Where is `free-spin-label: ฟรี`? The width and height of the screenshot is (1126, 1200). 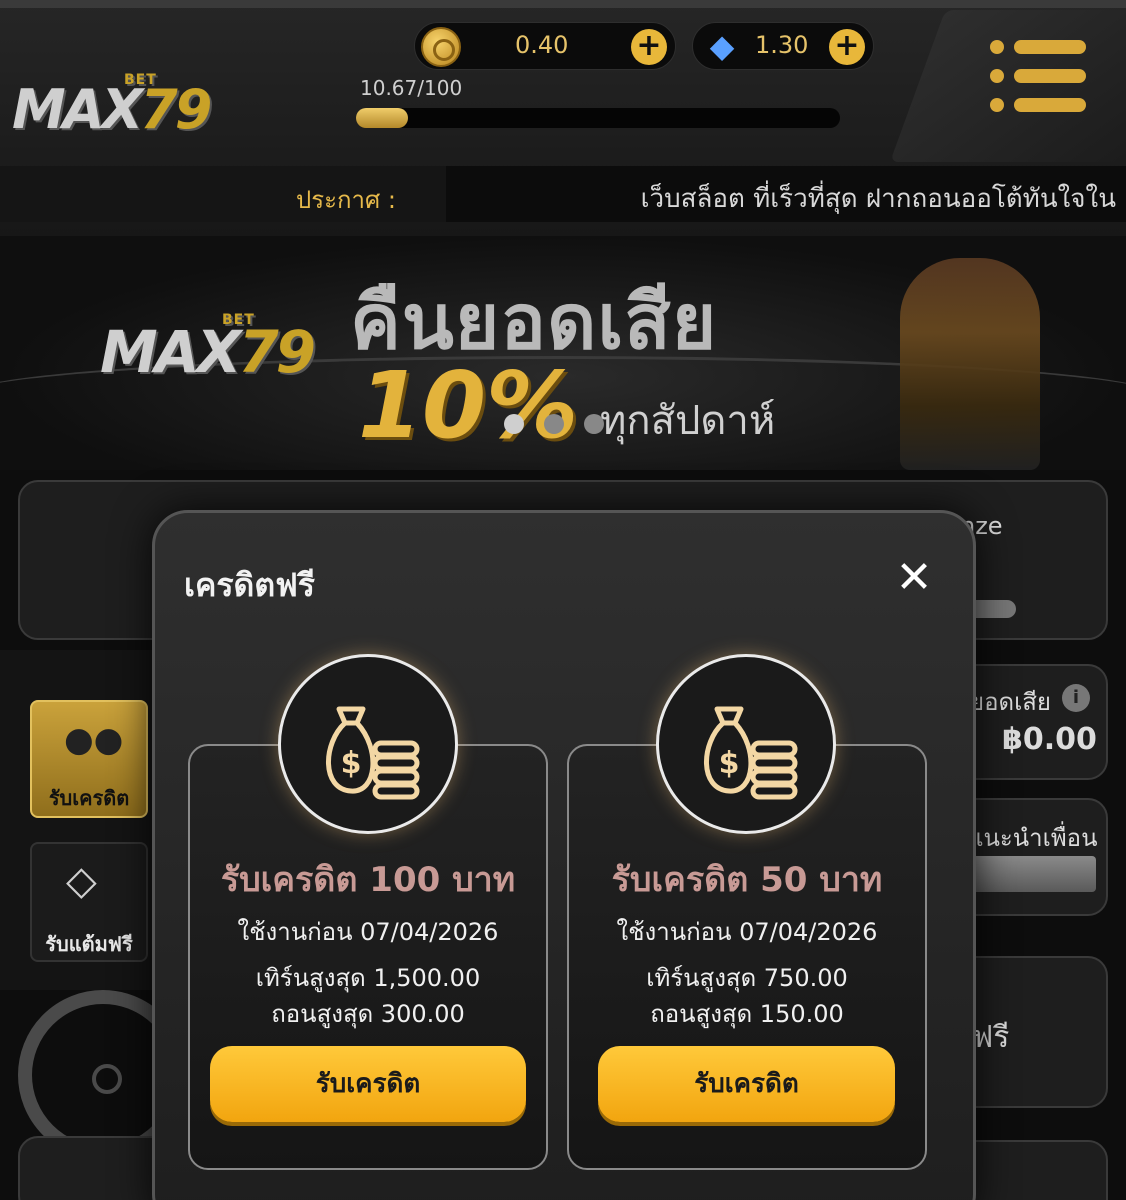 free-spin-label: ฟรี is located at coordinates (991, 1037).